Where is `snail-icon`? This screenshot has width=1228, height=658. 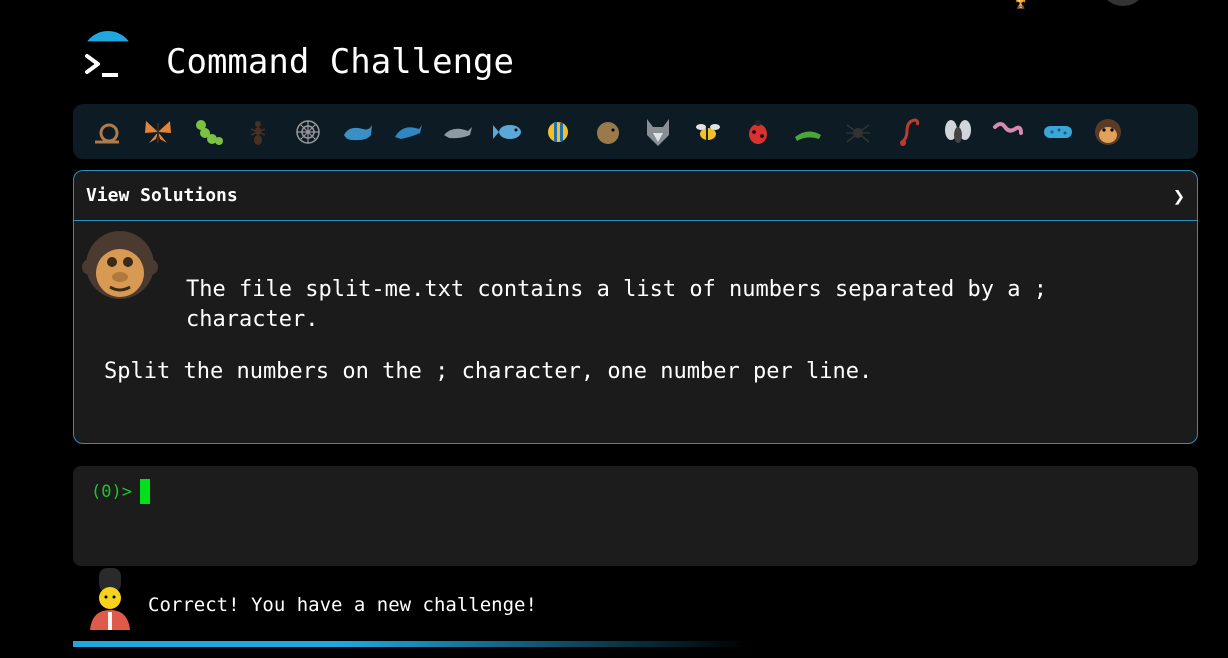 snail-icon is located at coordinates (108, 132).